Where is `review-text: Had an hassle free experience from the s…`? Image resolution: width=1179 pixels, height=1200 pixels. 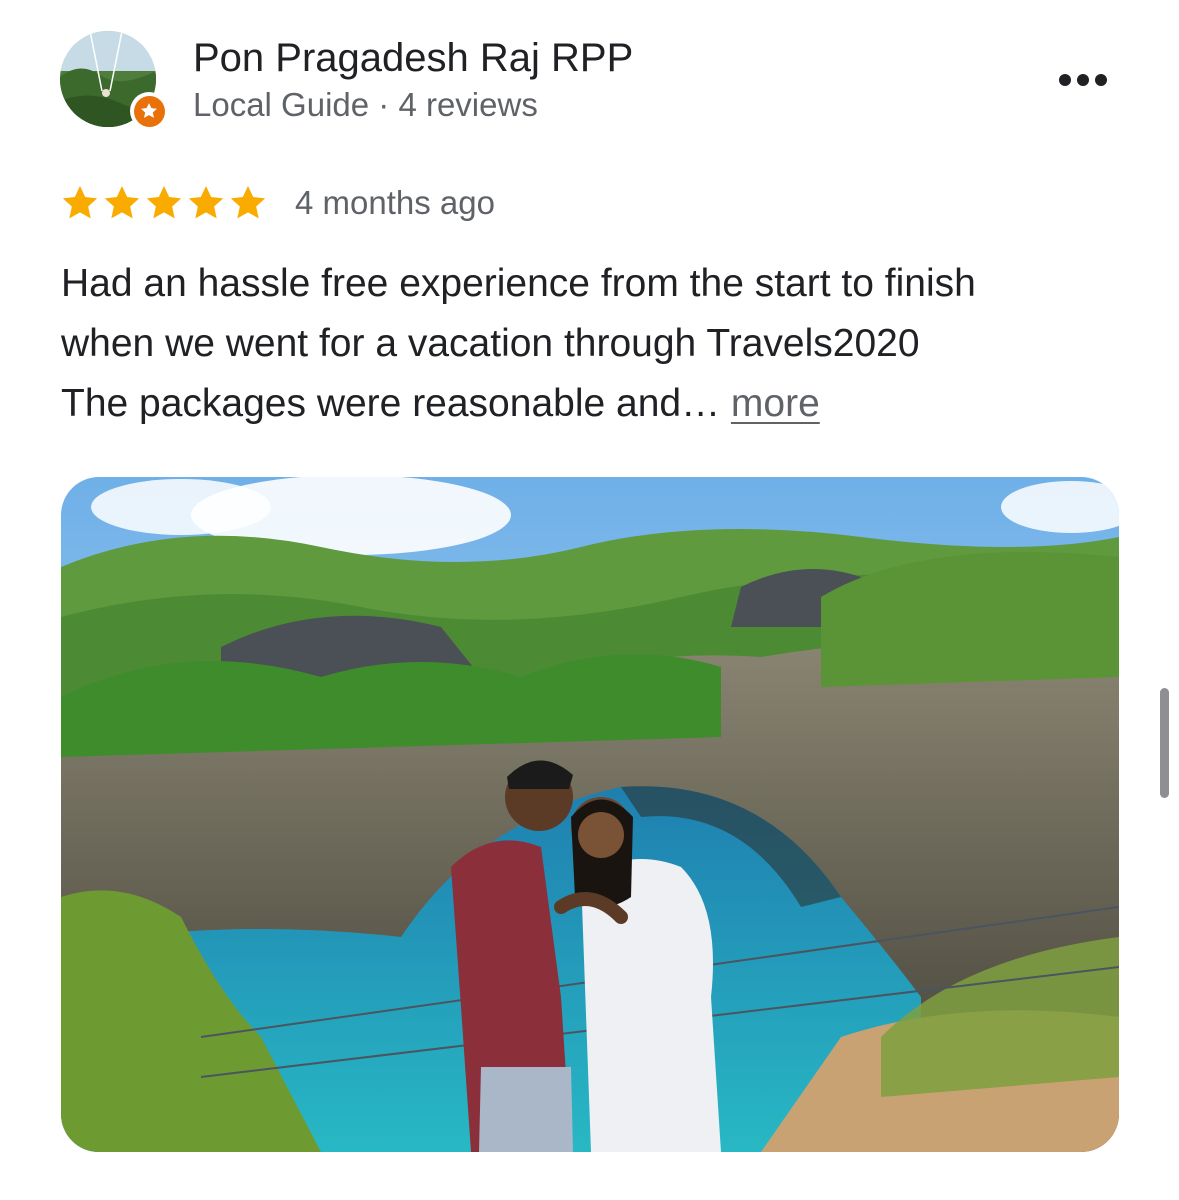 review-text: Had an hassle free experience from the s… is located at coordinates (591, 344).